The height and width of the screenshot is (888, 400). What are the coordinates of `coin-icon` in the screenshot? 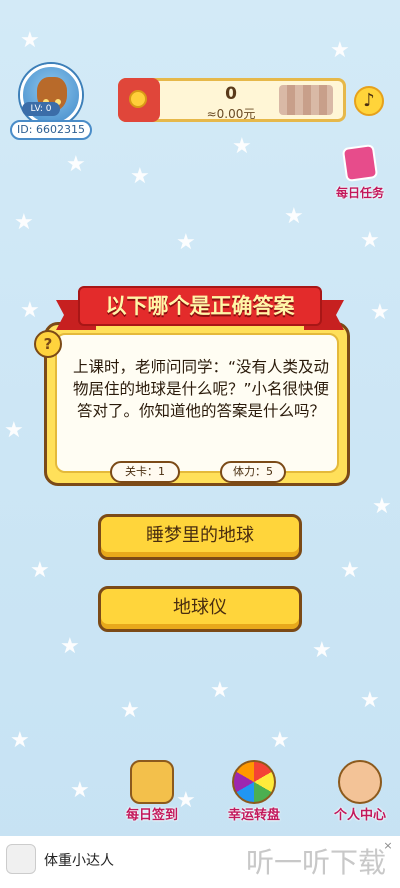 It's located at (138, 99).